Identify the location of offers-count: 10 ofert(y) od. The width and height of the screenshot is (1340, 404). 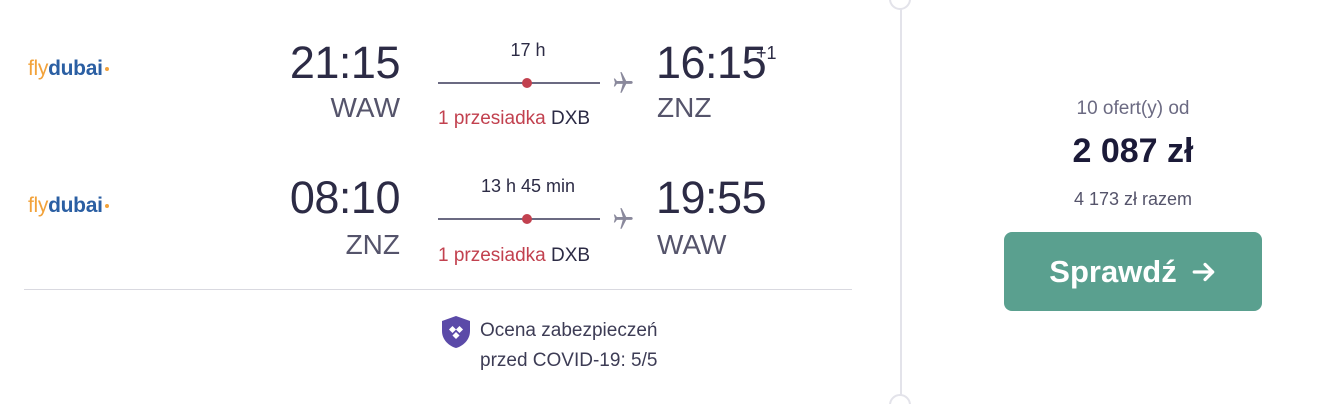
(1133, 108).